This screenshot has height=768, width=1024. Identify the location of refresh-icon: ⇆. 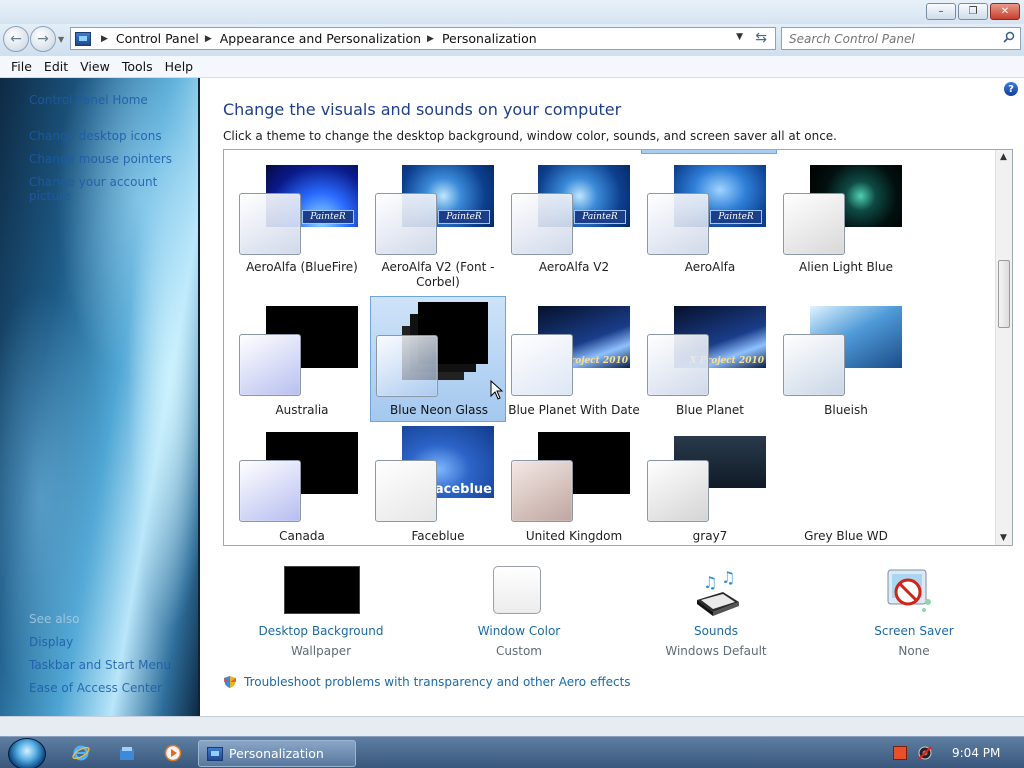
(761, 38).